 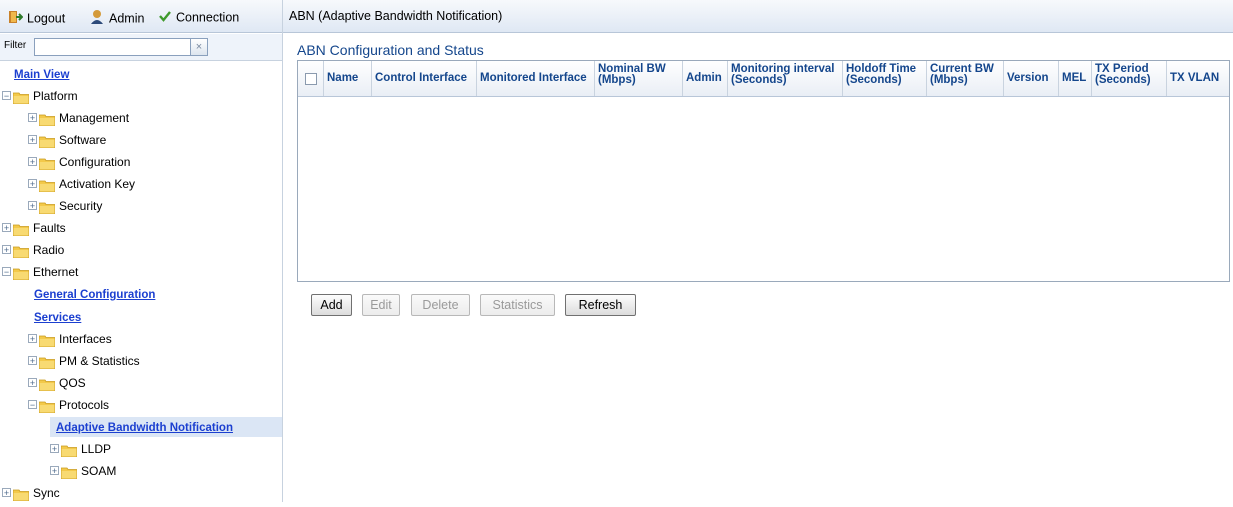 I want to click on tree-item-main-view: Main View, so click(x=41, y=74).